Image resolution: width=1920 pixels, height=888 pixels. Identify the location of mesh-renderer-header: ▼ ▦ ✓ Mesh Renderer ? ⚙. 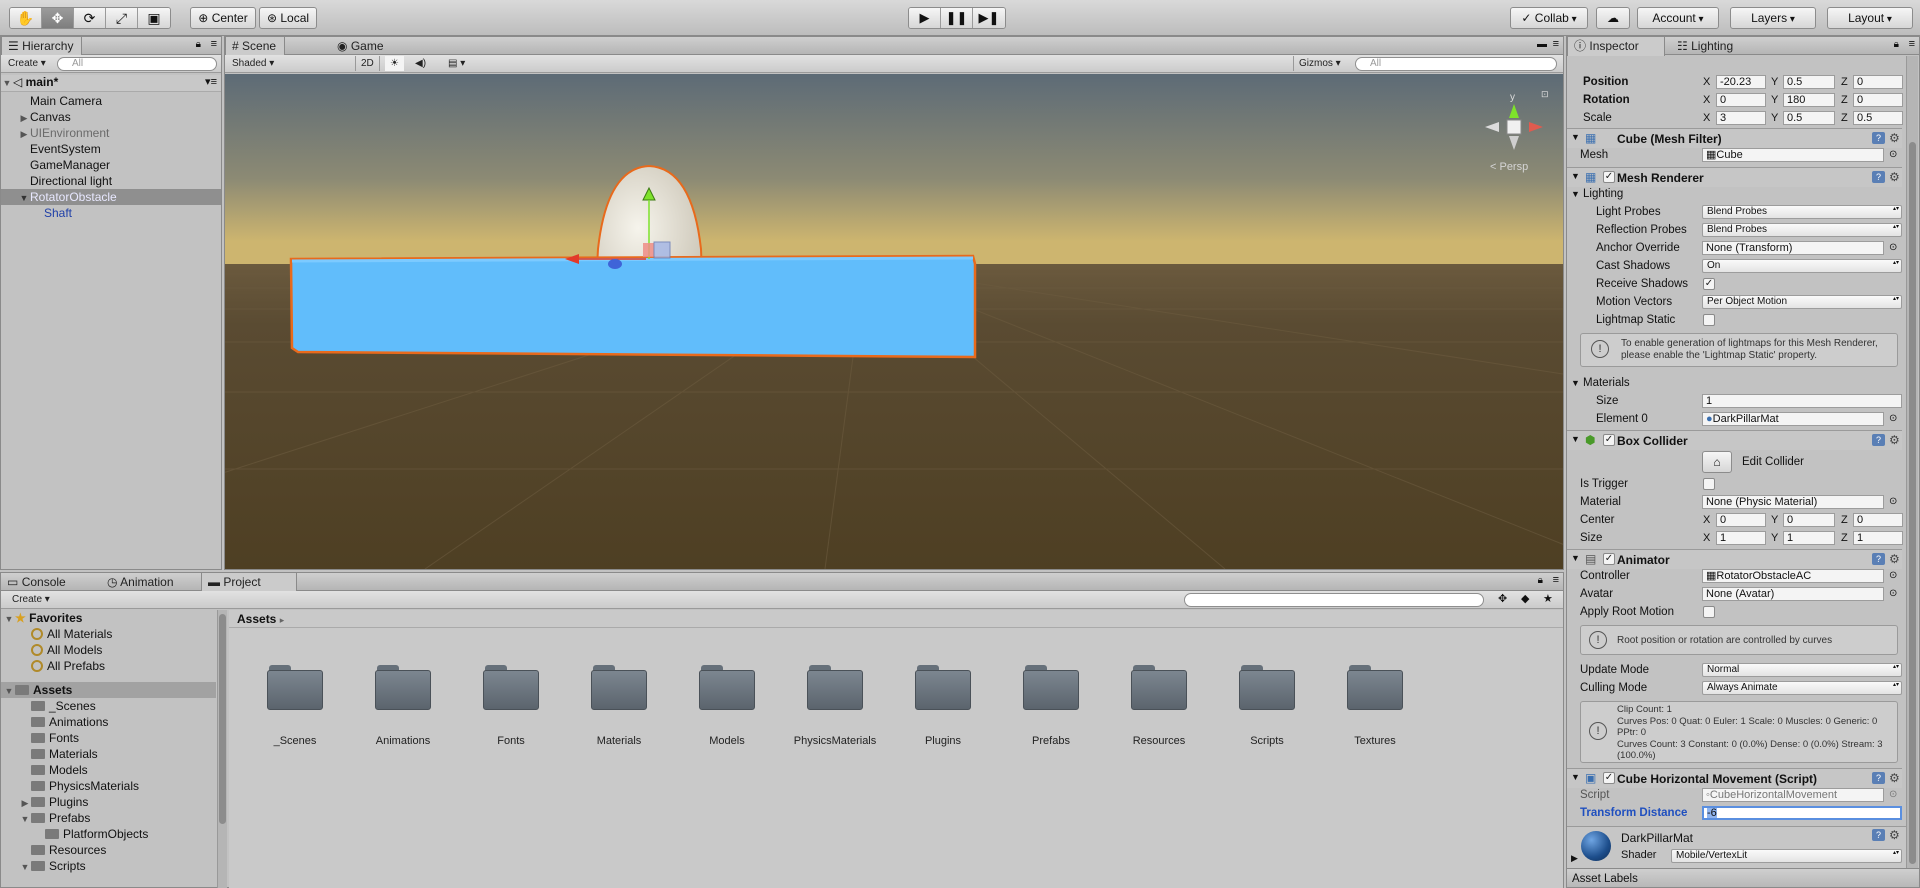
(1734, 177).